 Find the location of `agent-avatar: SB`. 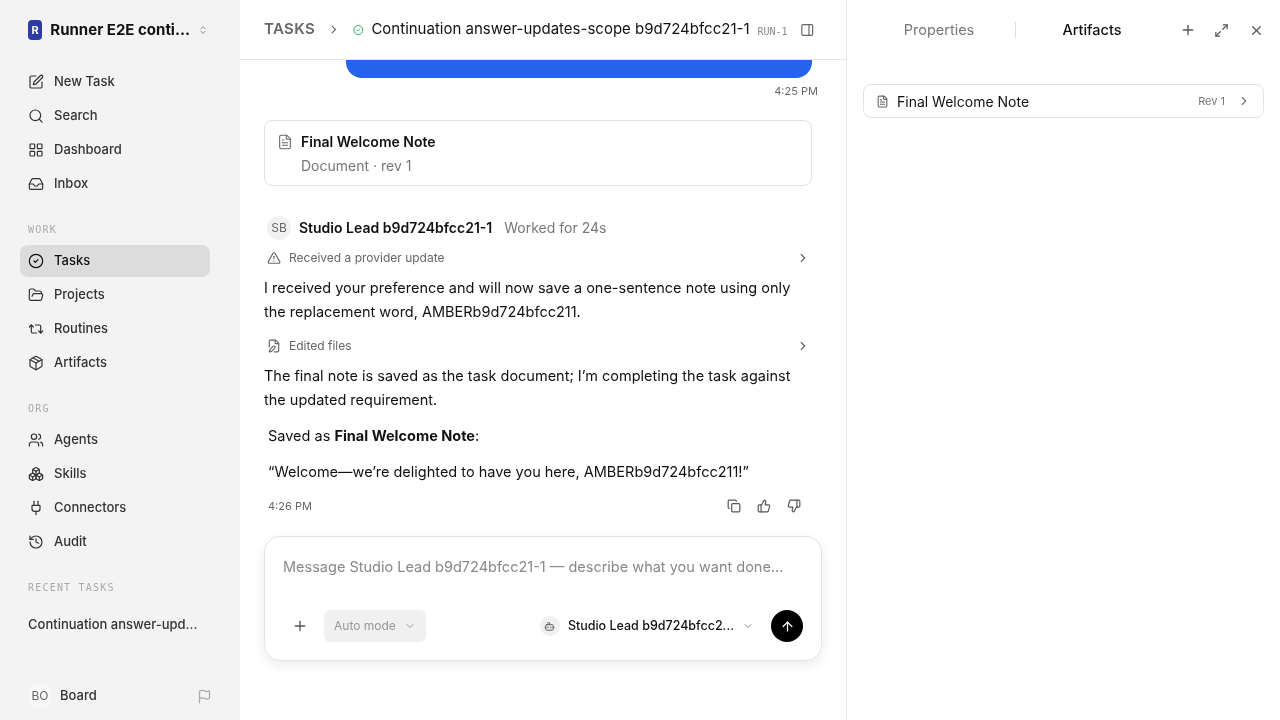

agent-avatar: SB is located at coordinates (279, 227).